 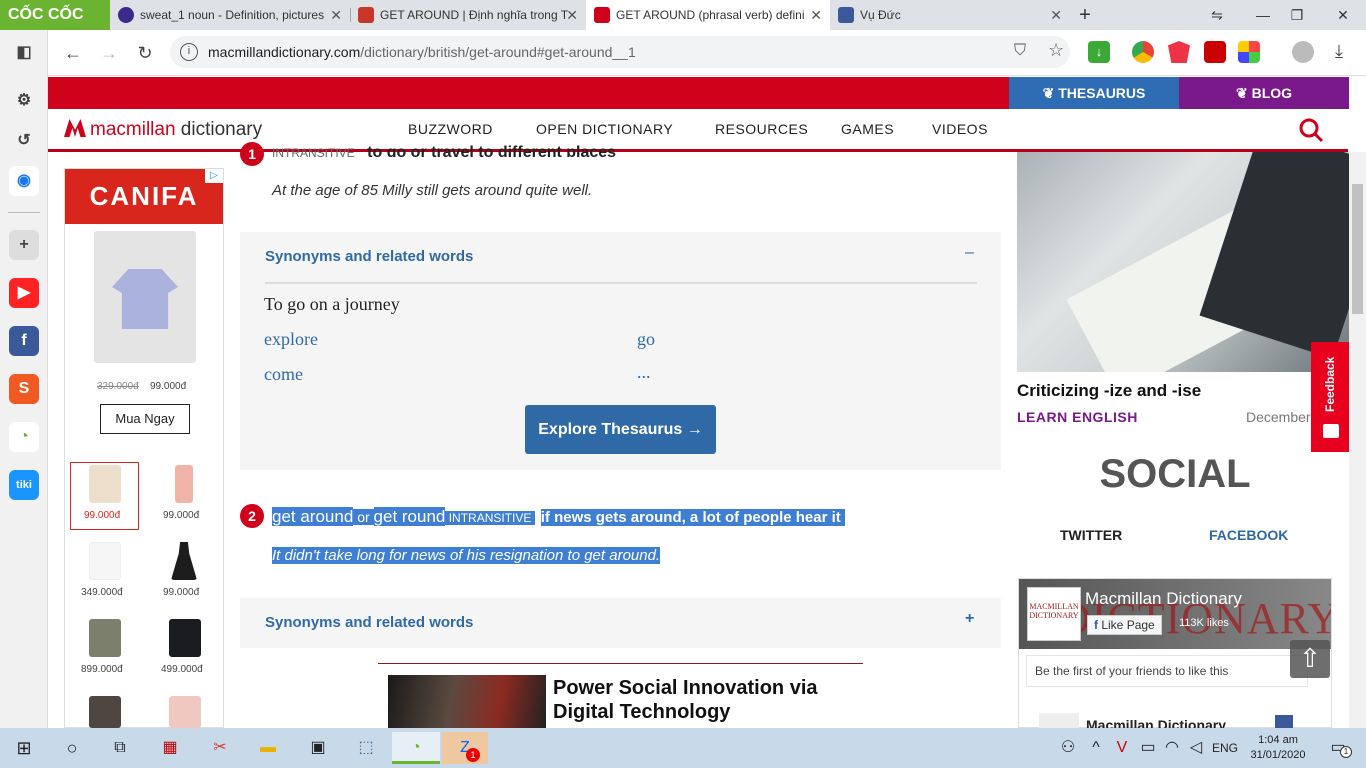 I want to click on fb-post-avatar, so click(x=1059, y=721).